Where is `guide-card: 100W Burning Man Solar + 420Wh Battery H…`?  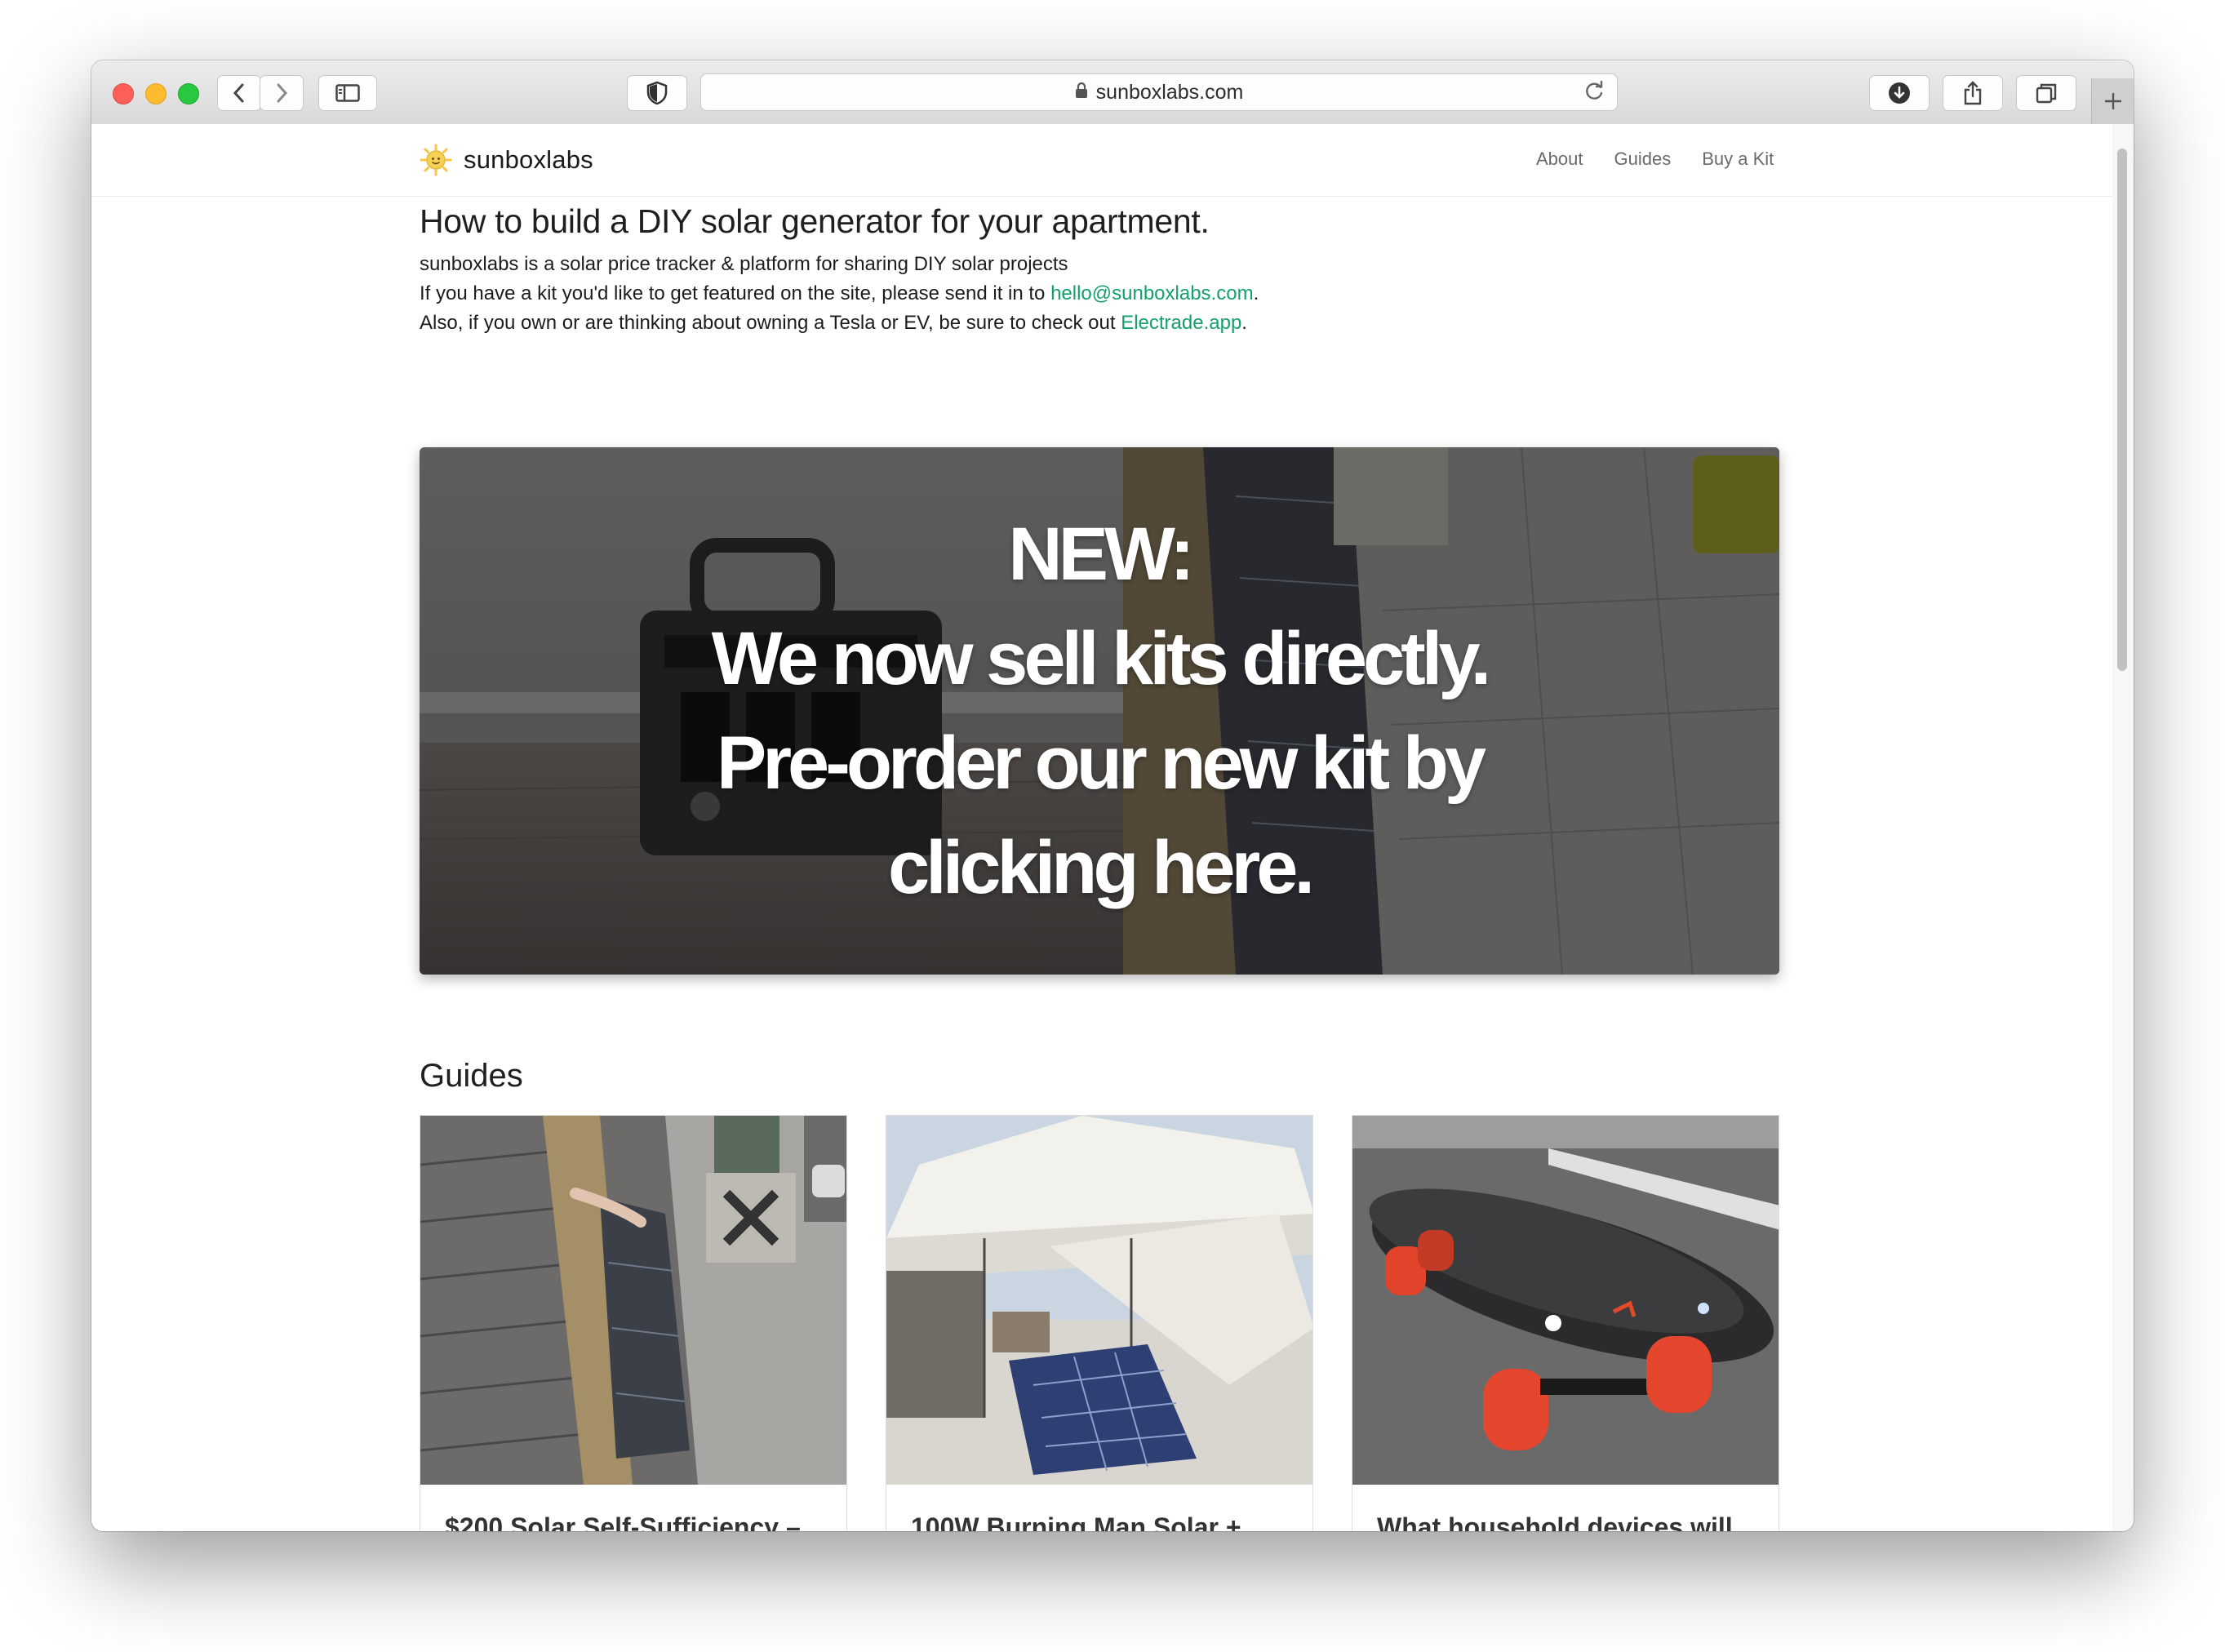
guide-card: 100W Burning Man Solar + 420Wh Battery H… is located at coordinates (1099, 1323).